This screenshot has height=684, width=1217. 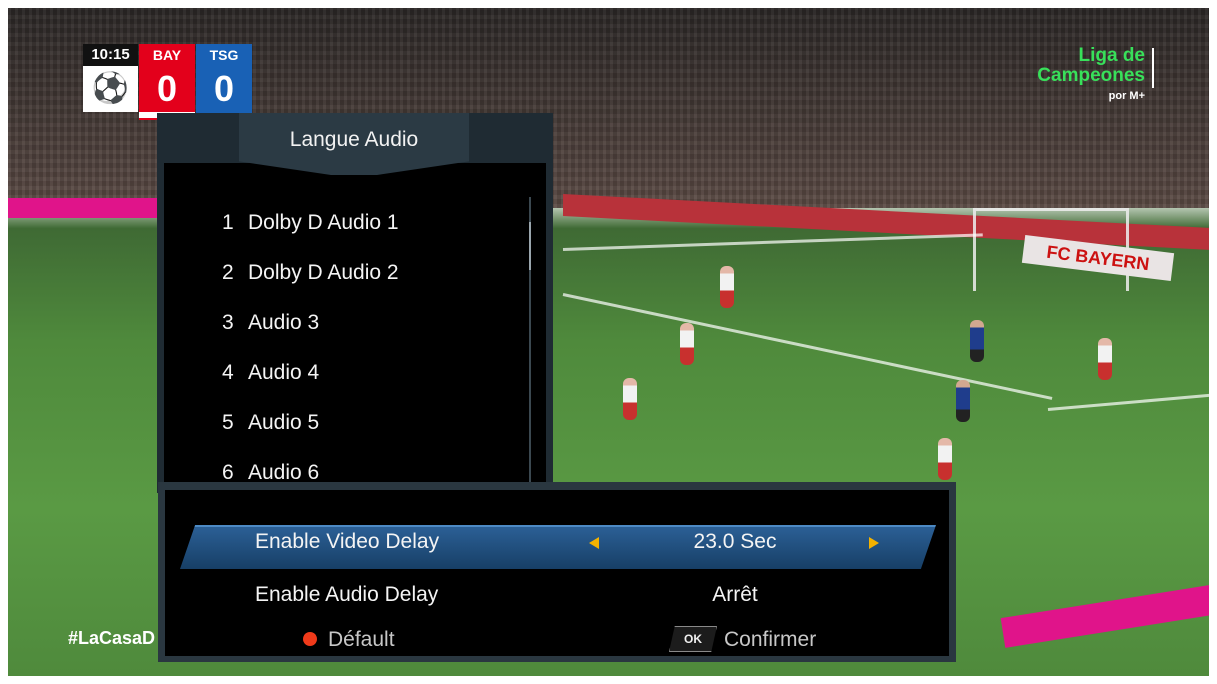 What do you see at coordinates (323, 272) in the screenshot?
I see `track-label: Dolby D Audio 2` at bounding box center [323, 272].